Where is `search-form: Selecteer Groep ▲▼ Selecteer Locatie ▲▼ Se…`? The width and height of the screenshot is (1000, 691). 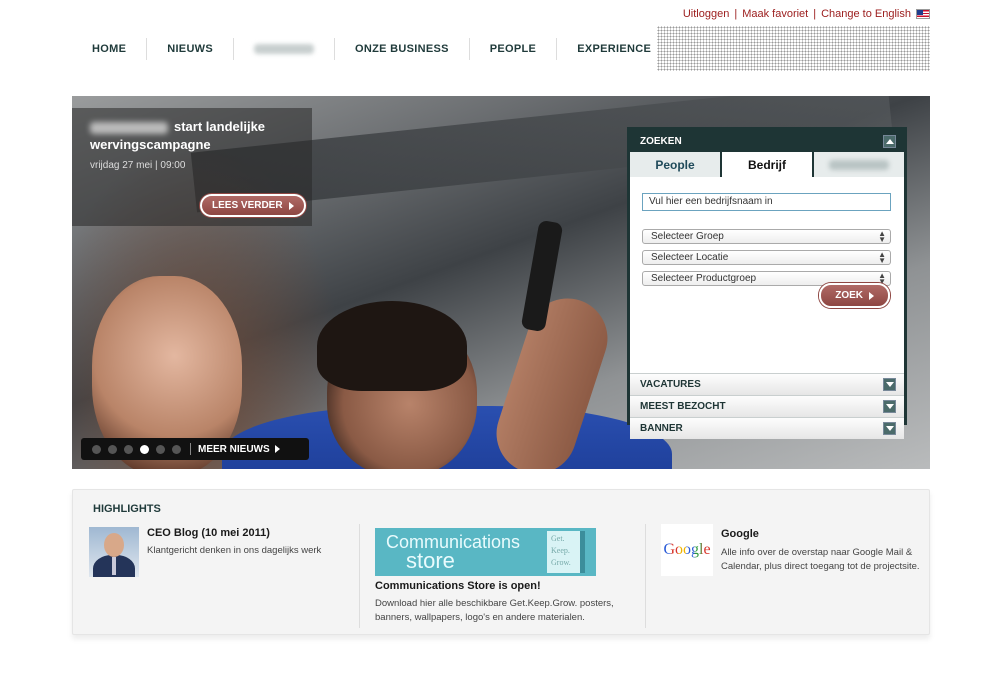 search-form: Selecteer Groep ▲▼ Selecteer Locatie ▲▼ Se… is located at coordinates (767, 275).